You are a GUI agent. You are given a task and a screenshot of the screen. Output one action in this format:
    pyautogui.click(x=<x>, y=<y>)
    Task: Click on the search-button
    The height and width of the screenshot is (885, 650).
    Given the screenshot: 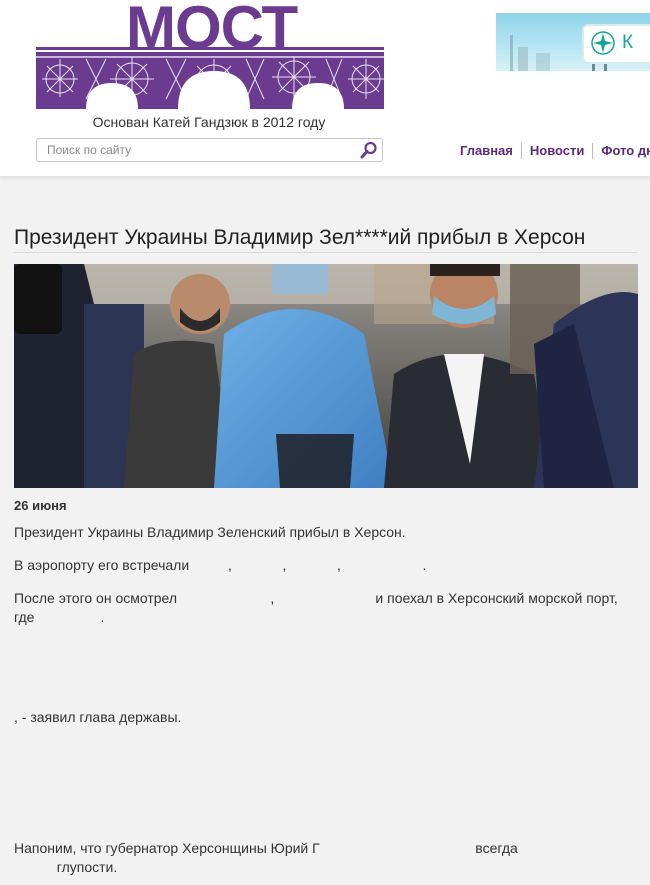 What is the action you would take?
    pyautogui.click(x=369, y=150)
    